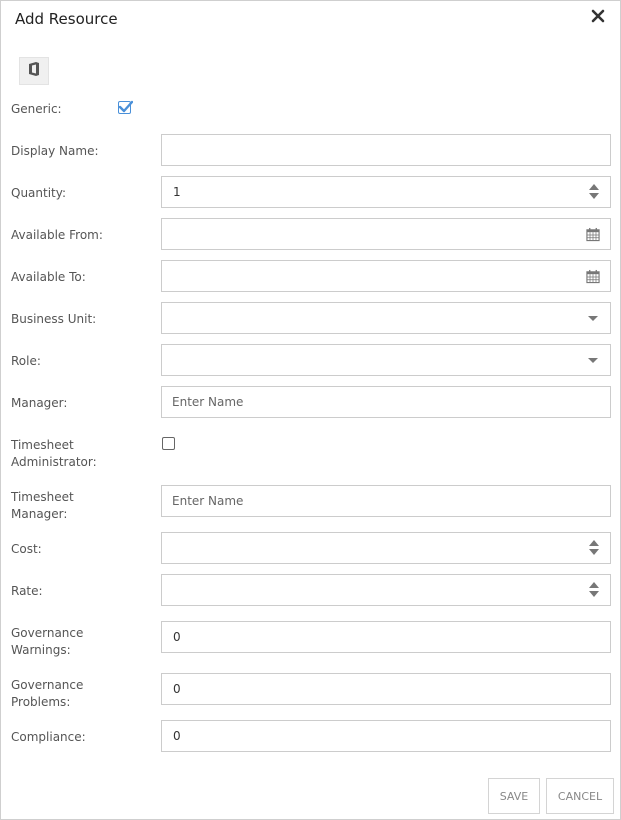 The width and height of the screenshot is (621, 820). Describe the element at coordinates (580, 796) in the screenshot. I see `cancel-button: CANCEL` at that location.